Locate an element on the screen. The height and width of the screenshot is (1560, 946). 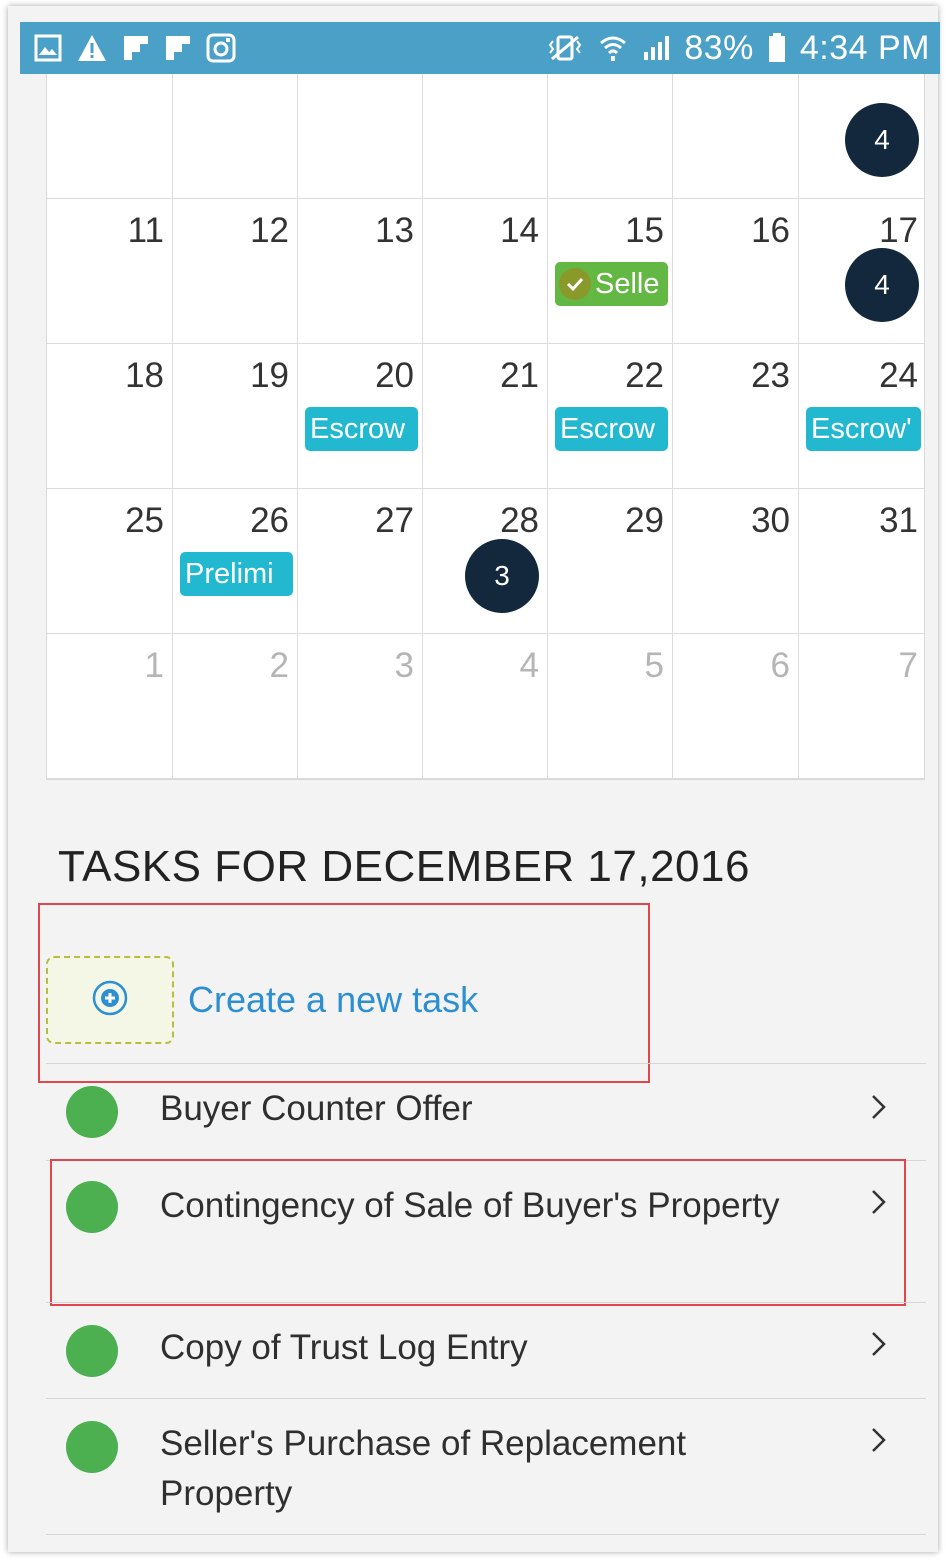
checkmark-icon is located at coordinates (575, 284).